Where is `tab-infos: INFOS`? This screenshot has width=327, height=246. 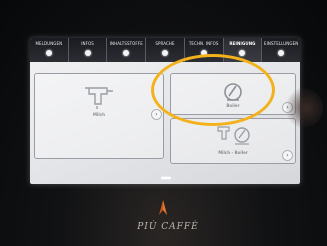 tab-infos: INFOS is located at coordinates (88, 50).